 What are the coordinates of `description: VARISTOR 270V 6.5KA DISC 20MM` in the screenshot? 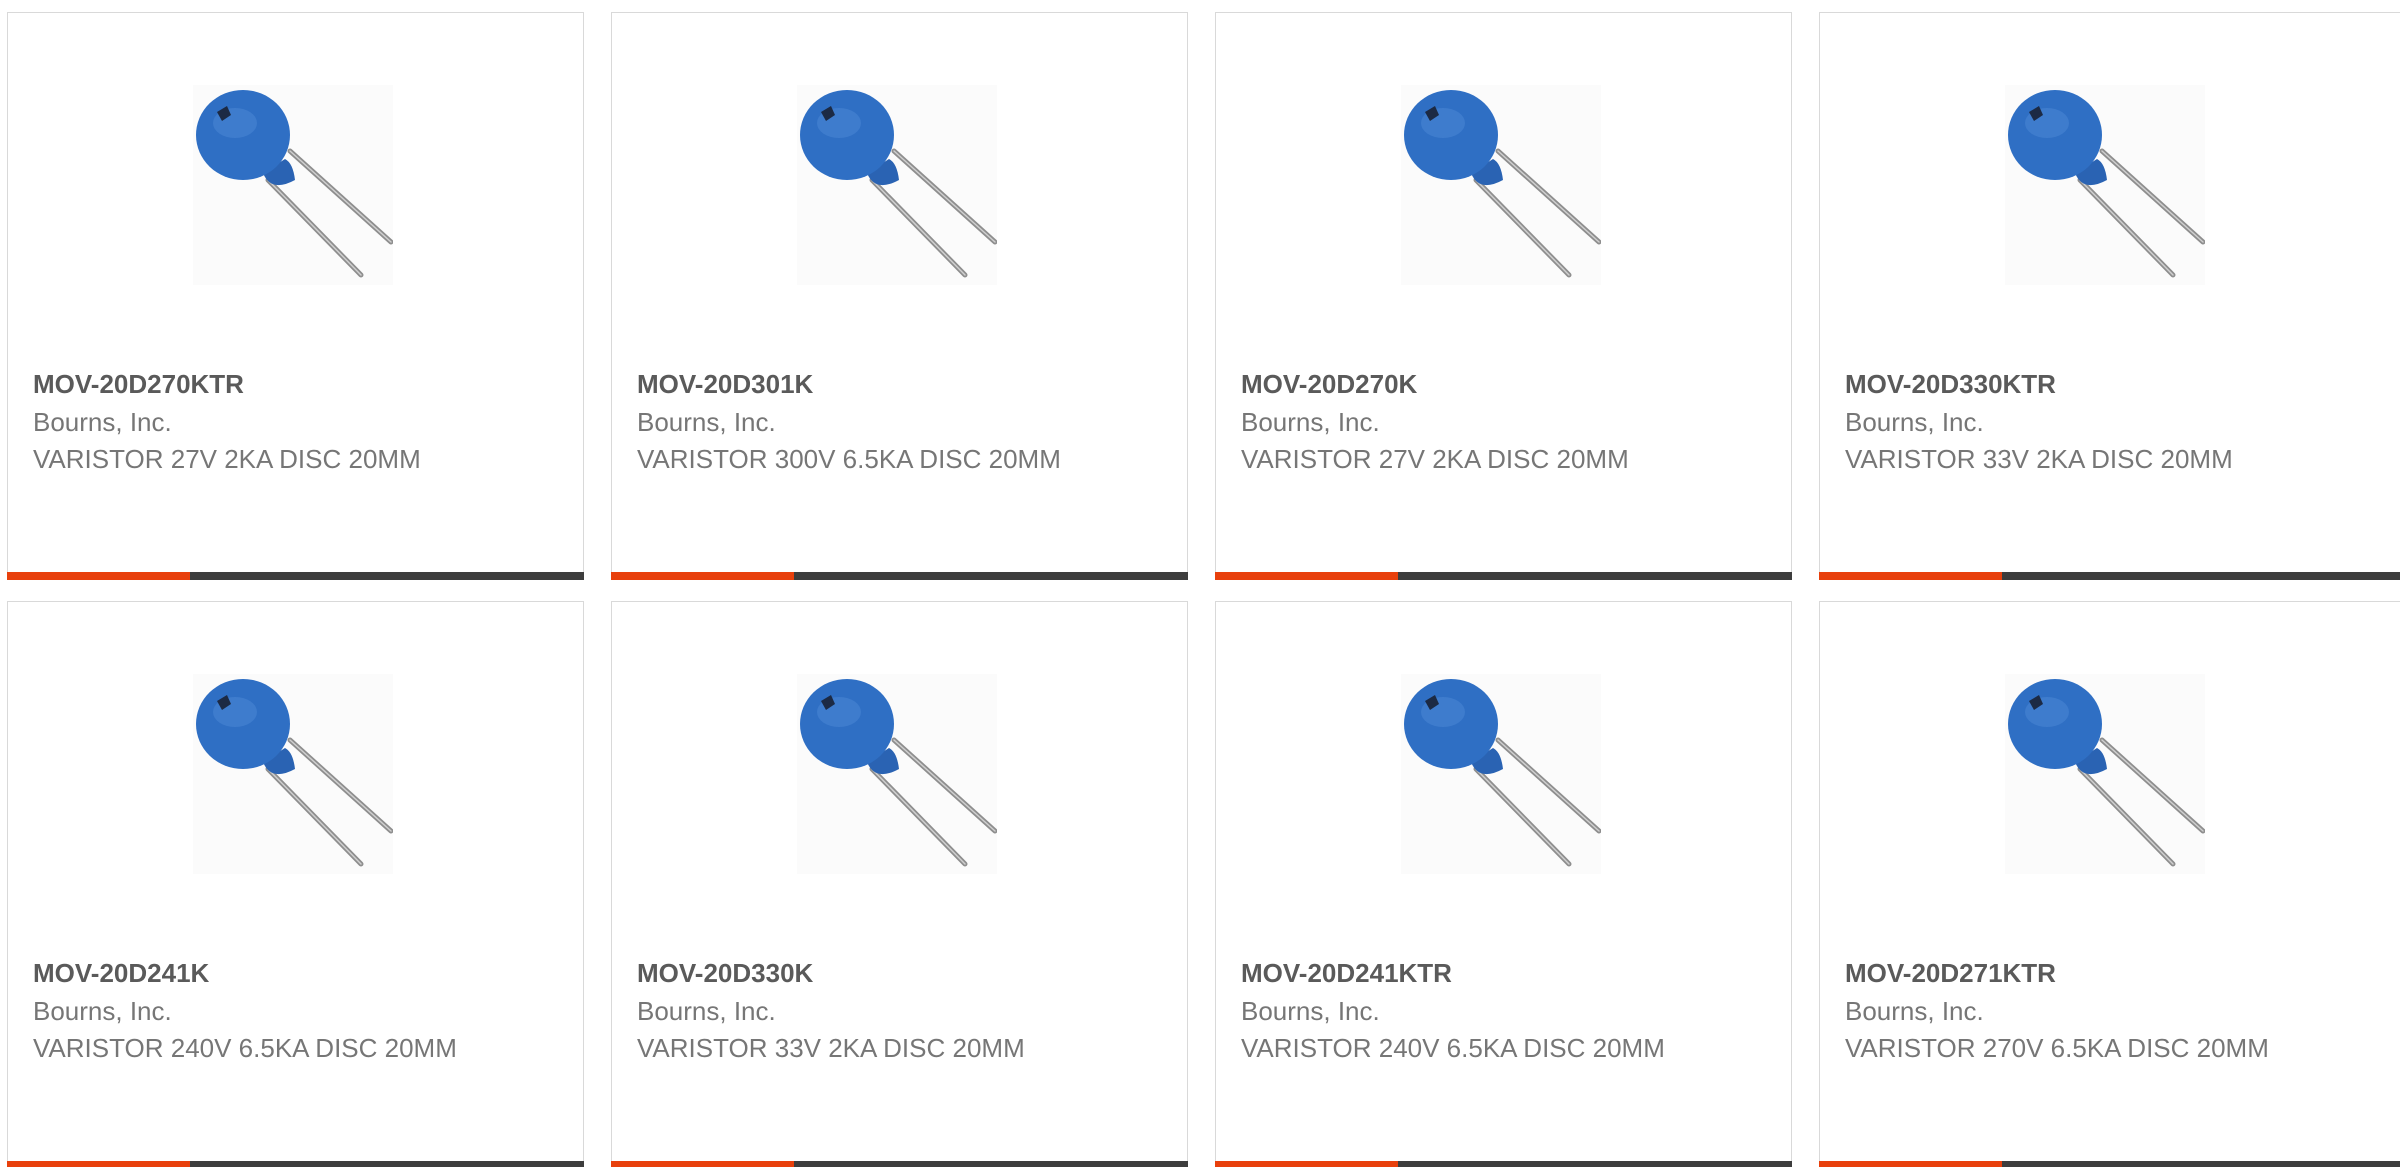 It's located at (2057, 1048).